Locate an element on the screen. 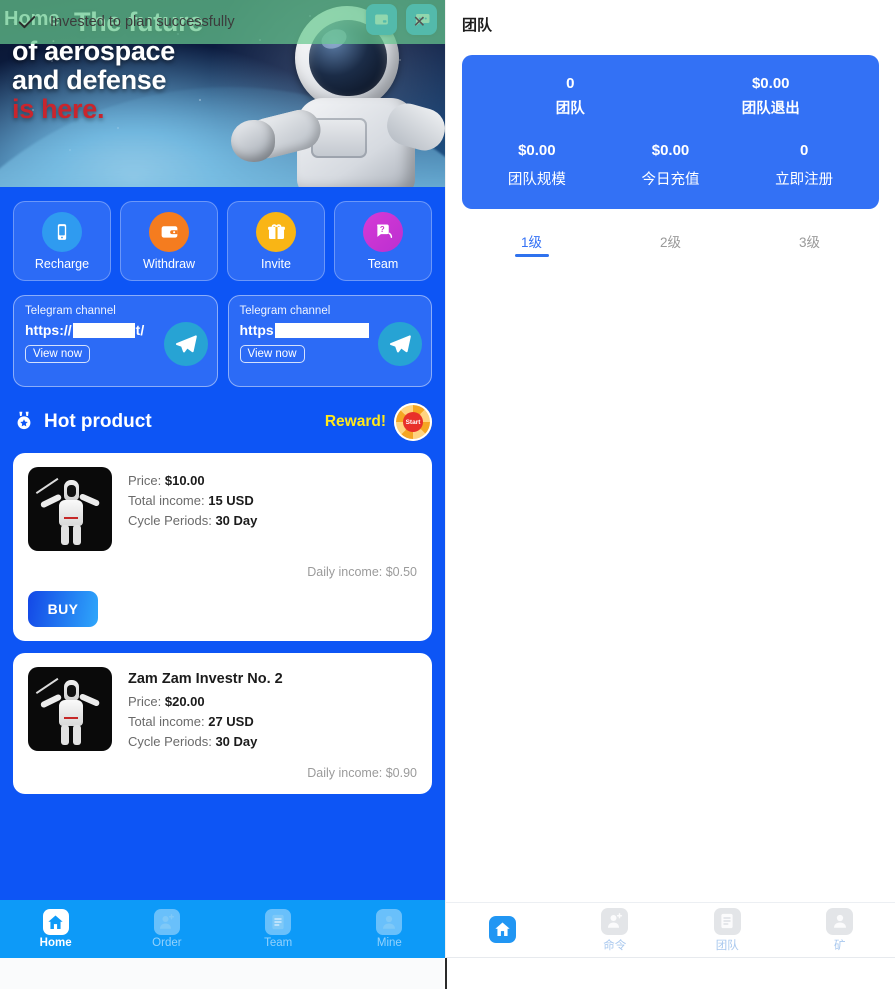 The width and height of the screenshot is (895, 989). price-value: $10.00 is located at coordinates (184, 480).